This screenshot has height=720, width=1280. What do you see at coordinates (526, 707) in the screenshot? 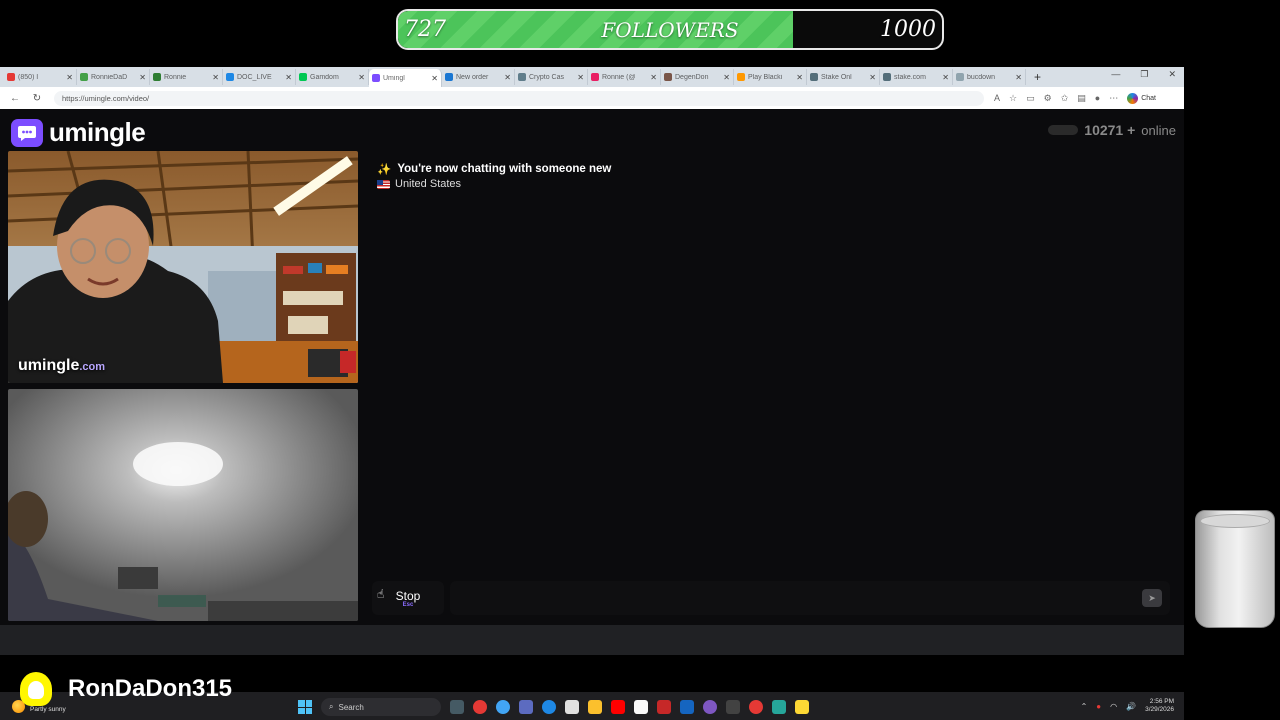
I see `teams-icon` at bounding box center [526, 707].